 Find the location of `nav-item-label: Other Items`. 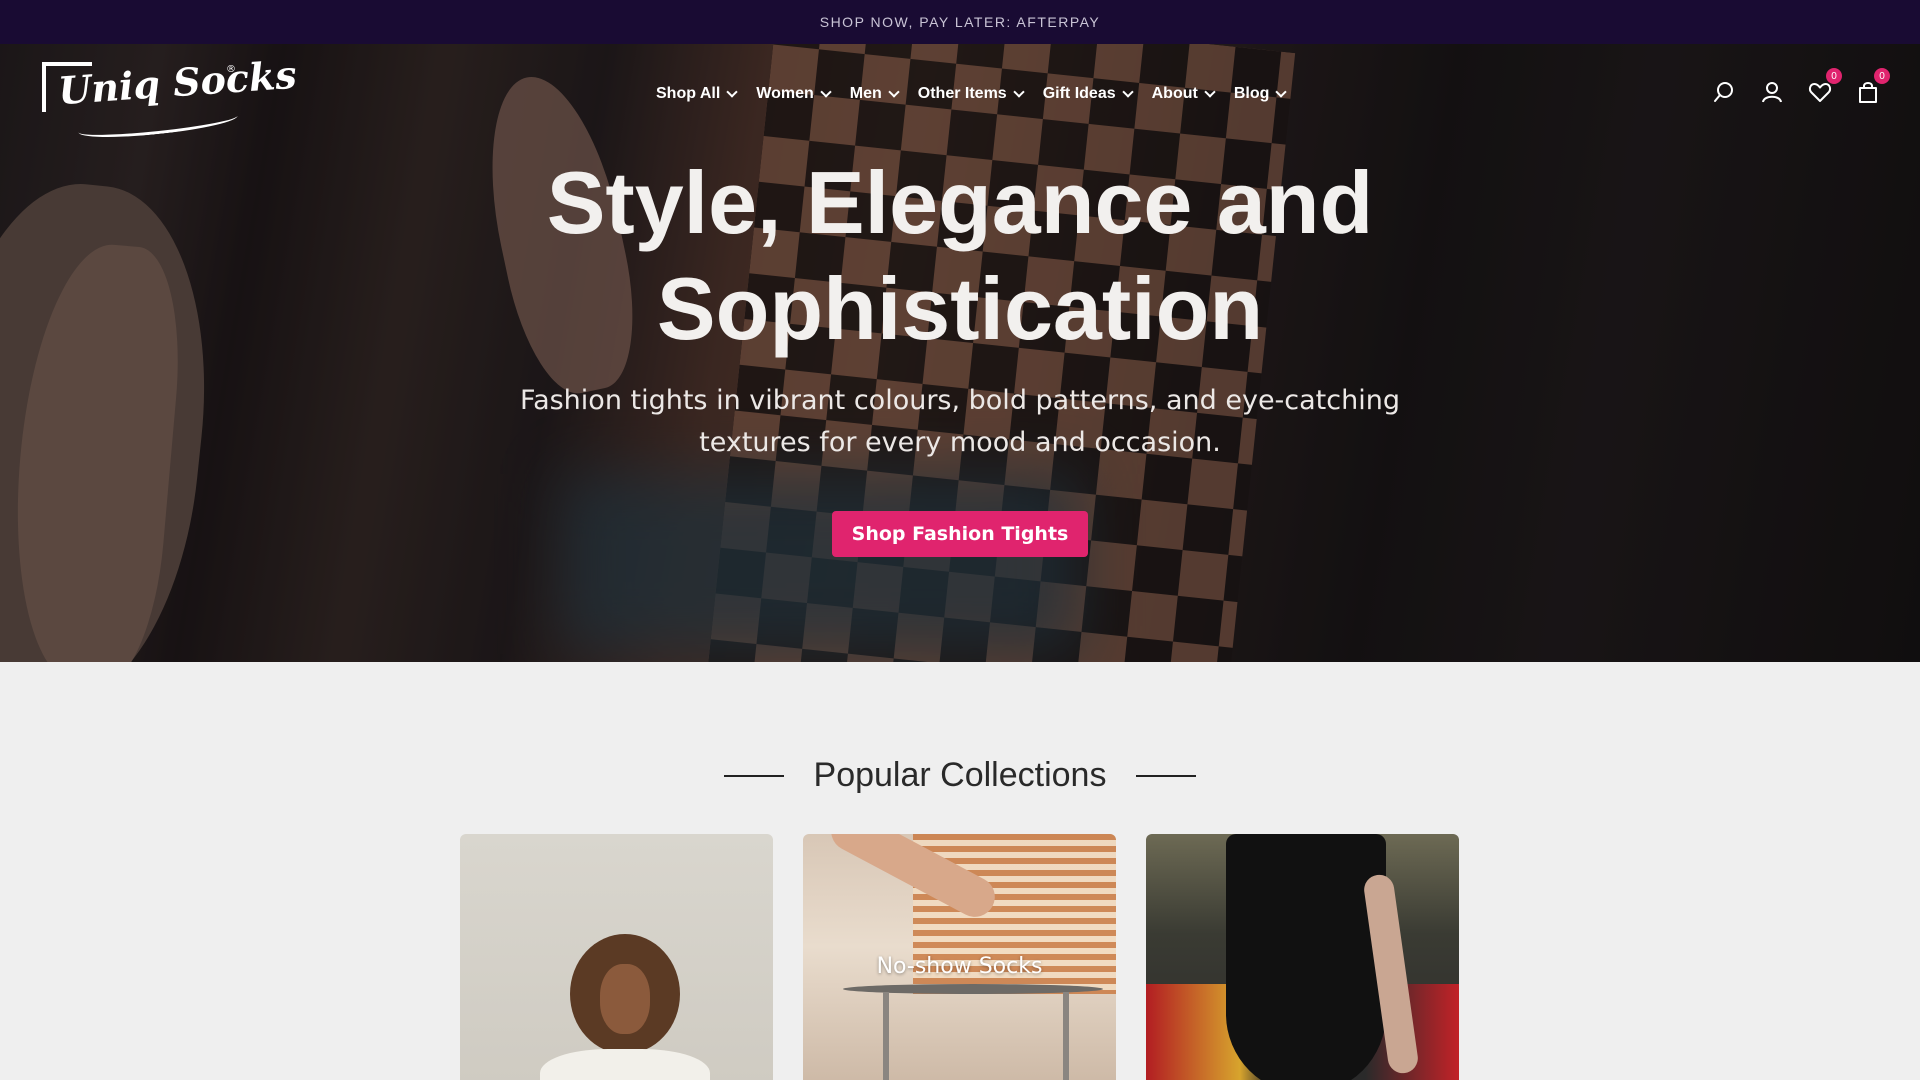

nav-item-label: Other Items is located at coordinates (962, 93).